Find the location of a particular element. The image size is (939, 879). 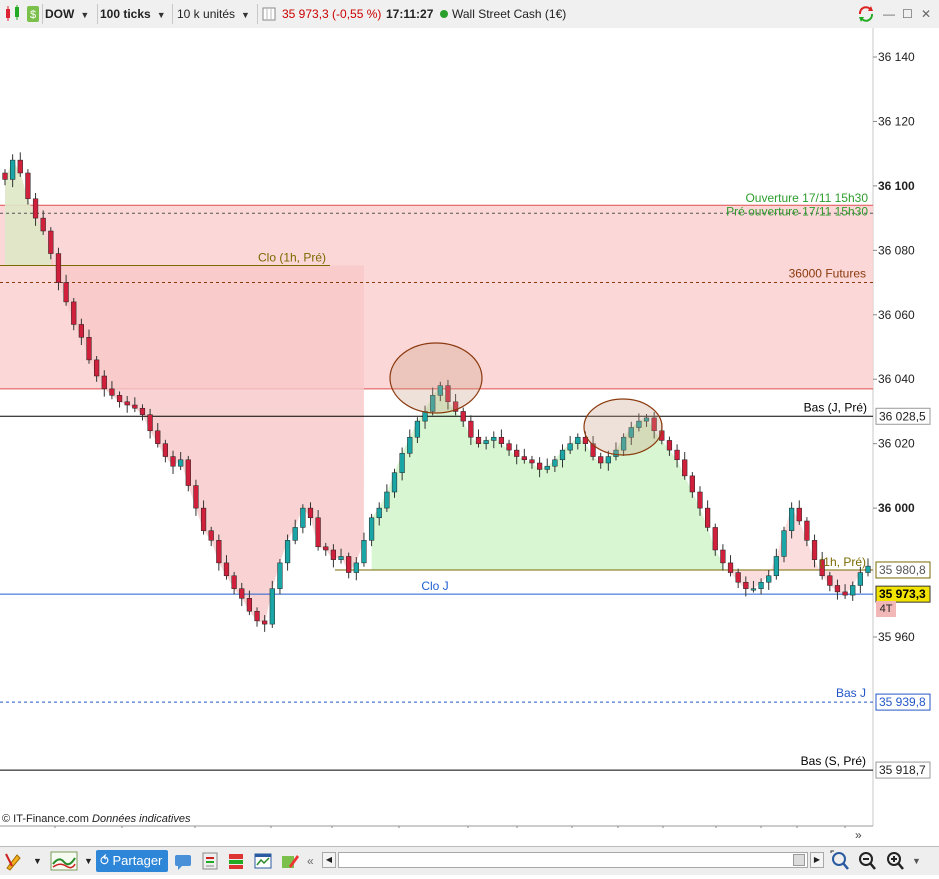

price-tag-label: 36 028,5 is located at coordinates (902, 416).